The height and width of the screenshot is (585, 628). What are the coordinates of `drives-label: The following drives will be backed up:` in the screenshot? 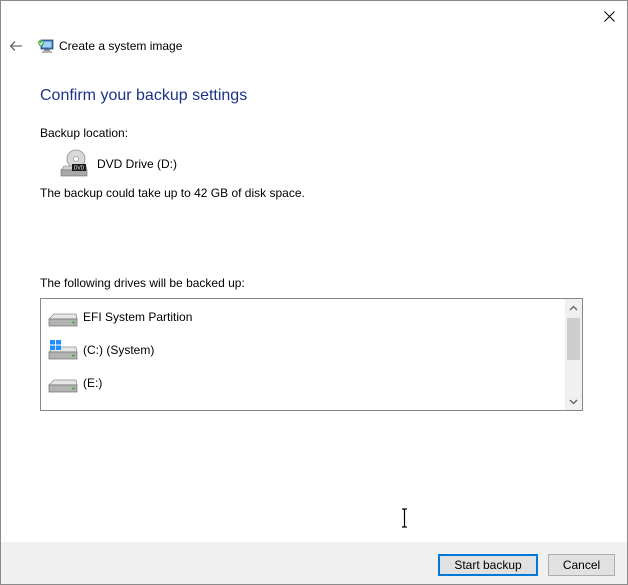 It's located at (142, 283).